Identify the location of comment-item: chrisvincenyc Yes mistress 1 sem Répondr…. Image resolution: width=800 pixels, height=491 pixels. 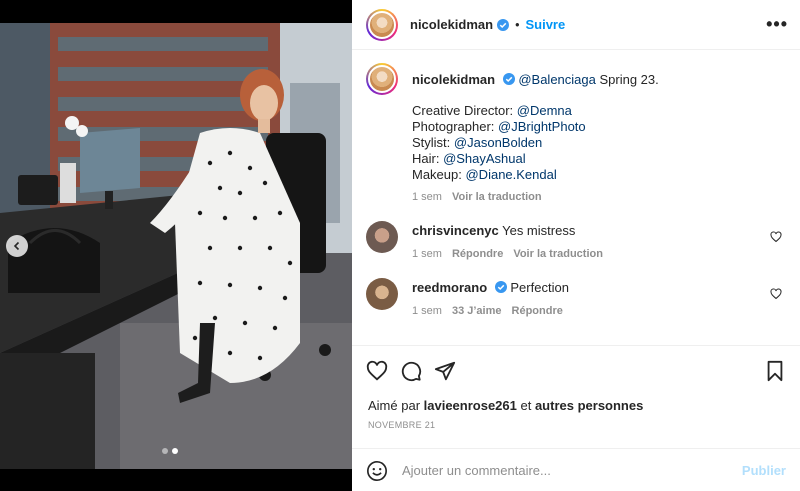
(576, 240).